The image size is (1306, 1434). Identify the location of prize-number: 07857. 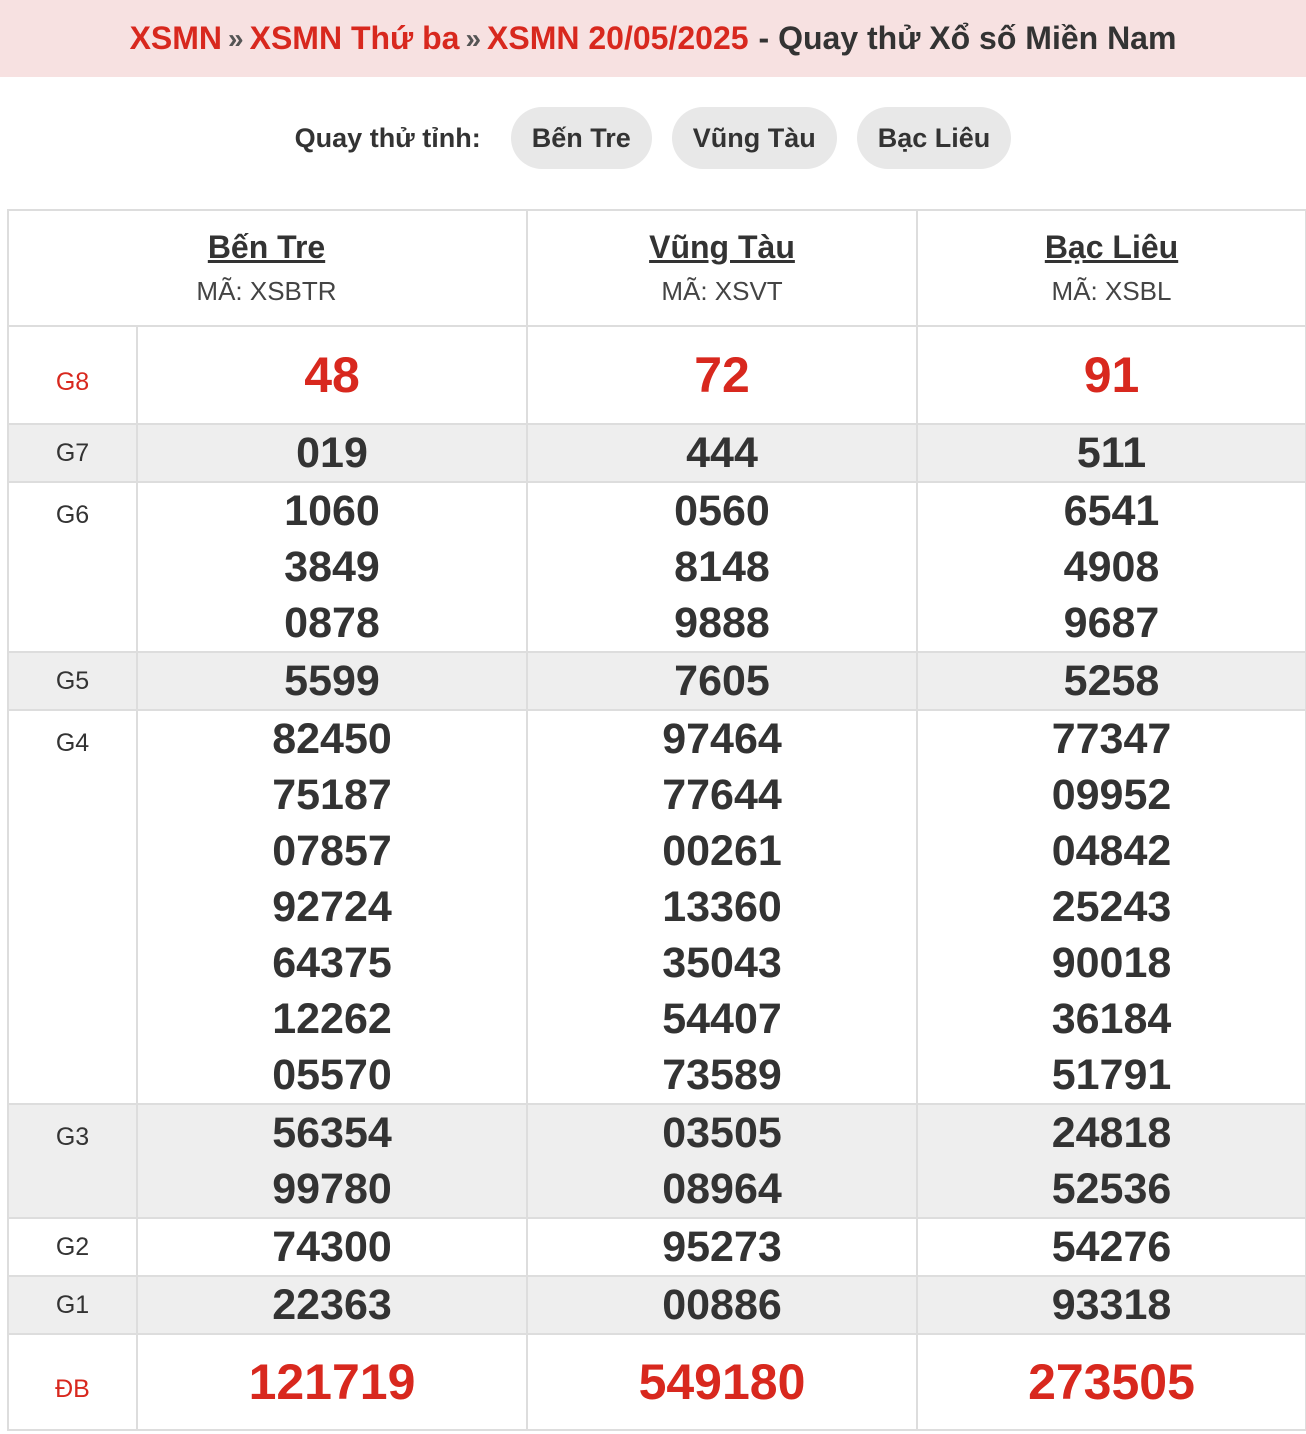
(332, 851).